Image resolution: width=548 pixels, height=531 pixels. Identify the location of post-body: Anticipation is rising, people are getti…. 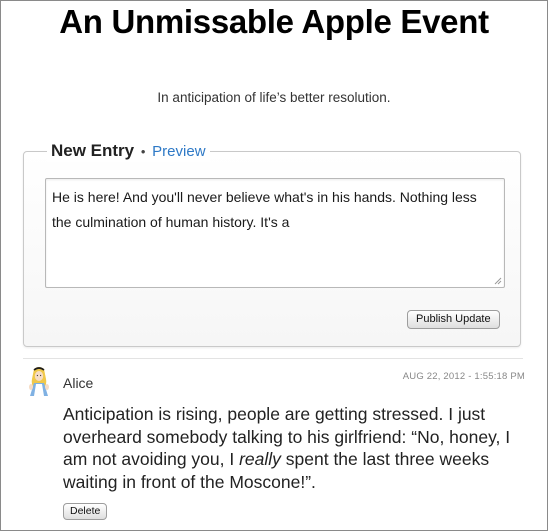
(293, 448).